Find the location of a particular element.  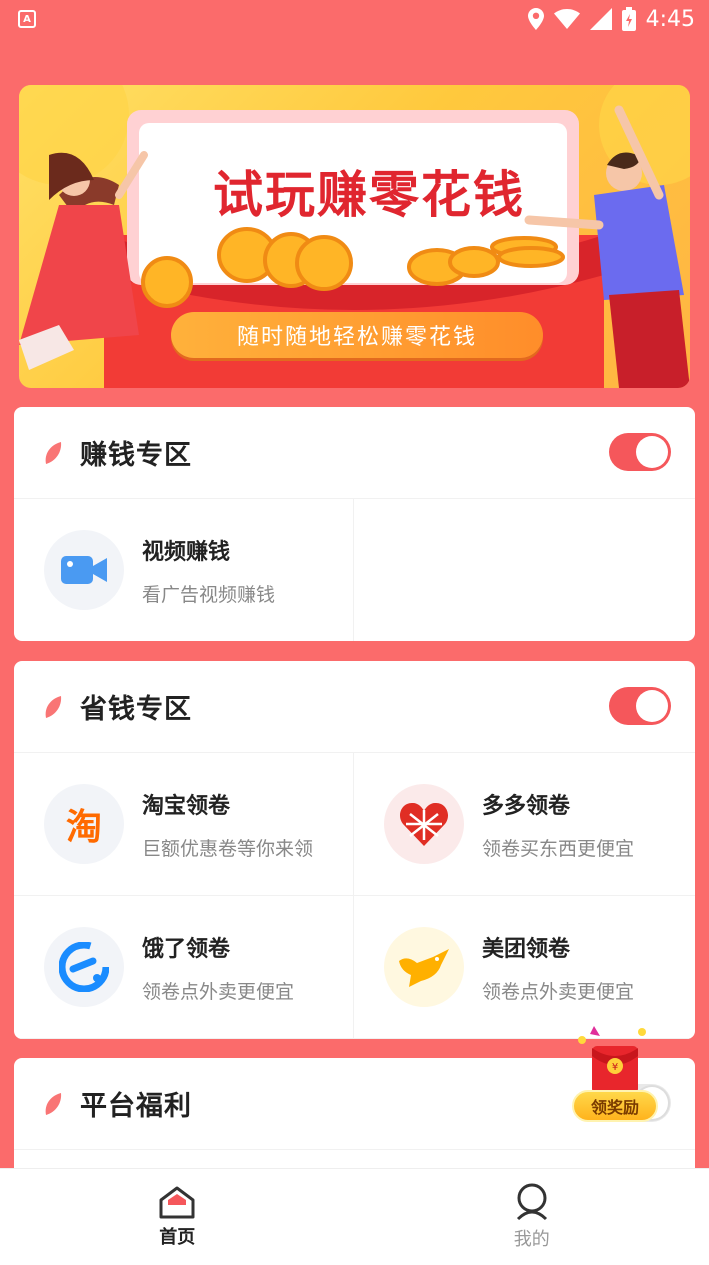

list-item-eleme: 饿了领卷 领卷点外卖更便宜 is located at coordinates (184, 967).